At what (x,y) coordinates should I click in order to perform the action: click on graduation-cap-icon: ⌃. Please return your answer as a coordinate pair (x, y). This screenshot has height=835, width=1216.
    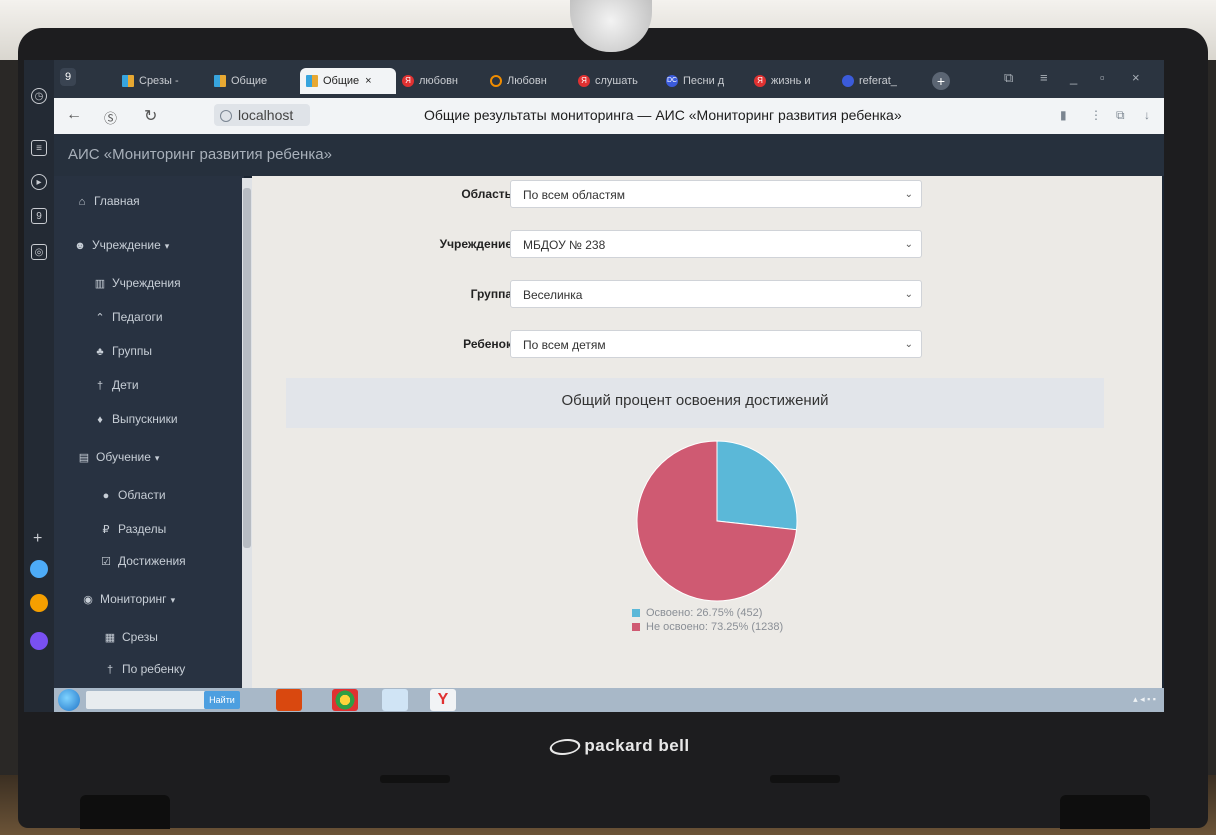
    Looking at the image, I should click on (100, 318).